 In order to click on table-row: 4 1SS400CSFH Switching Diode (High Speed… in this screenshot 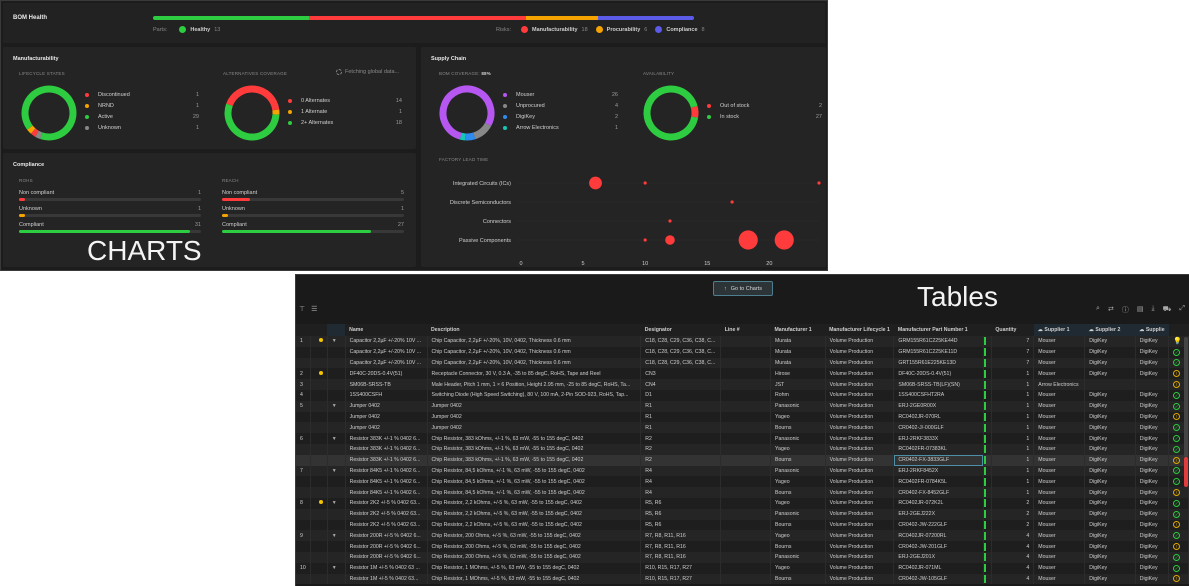, I will do `click(742, 395)`.